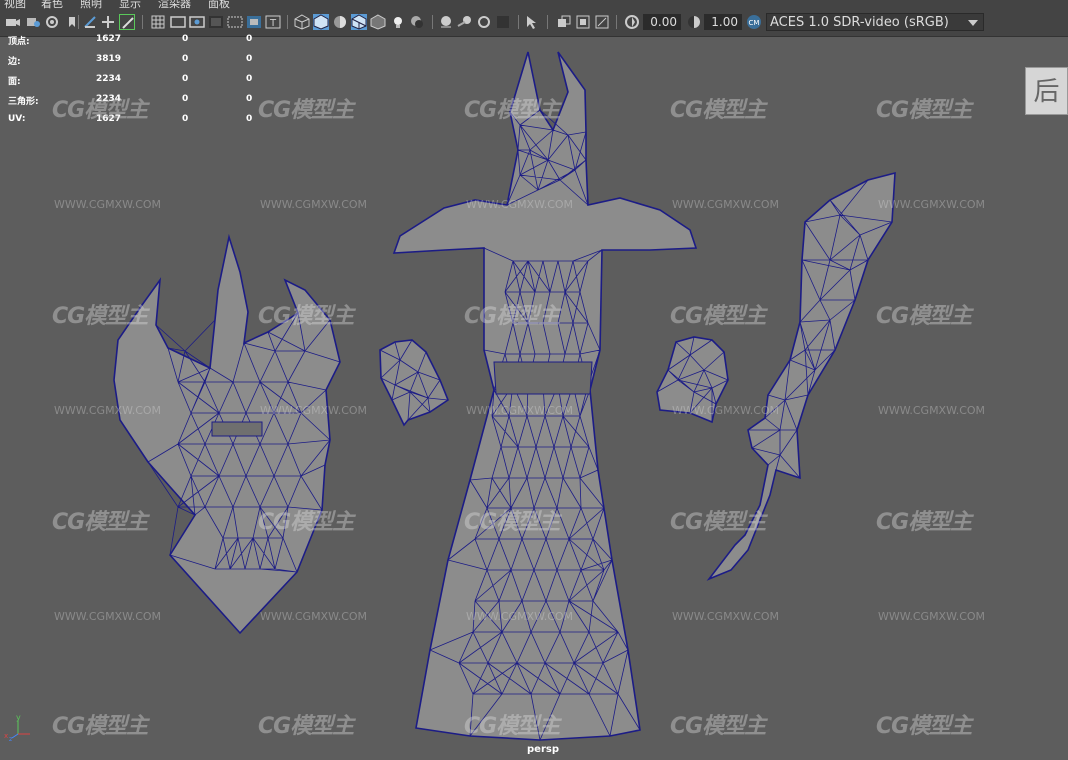 The image size is (1068, 760). I want to click on camera-name-label: persp, so click(543, 749).